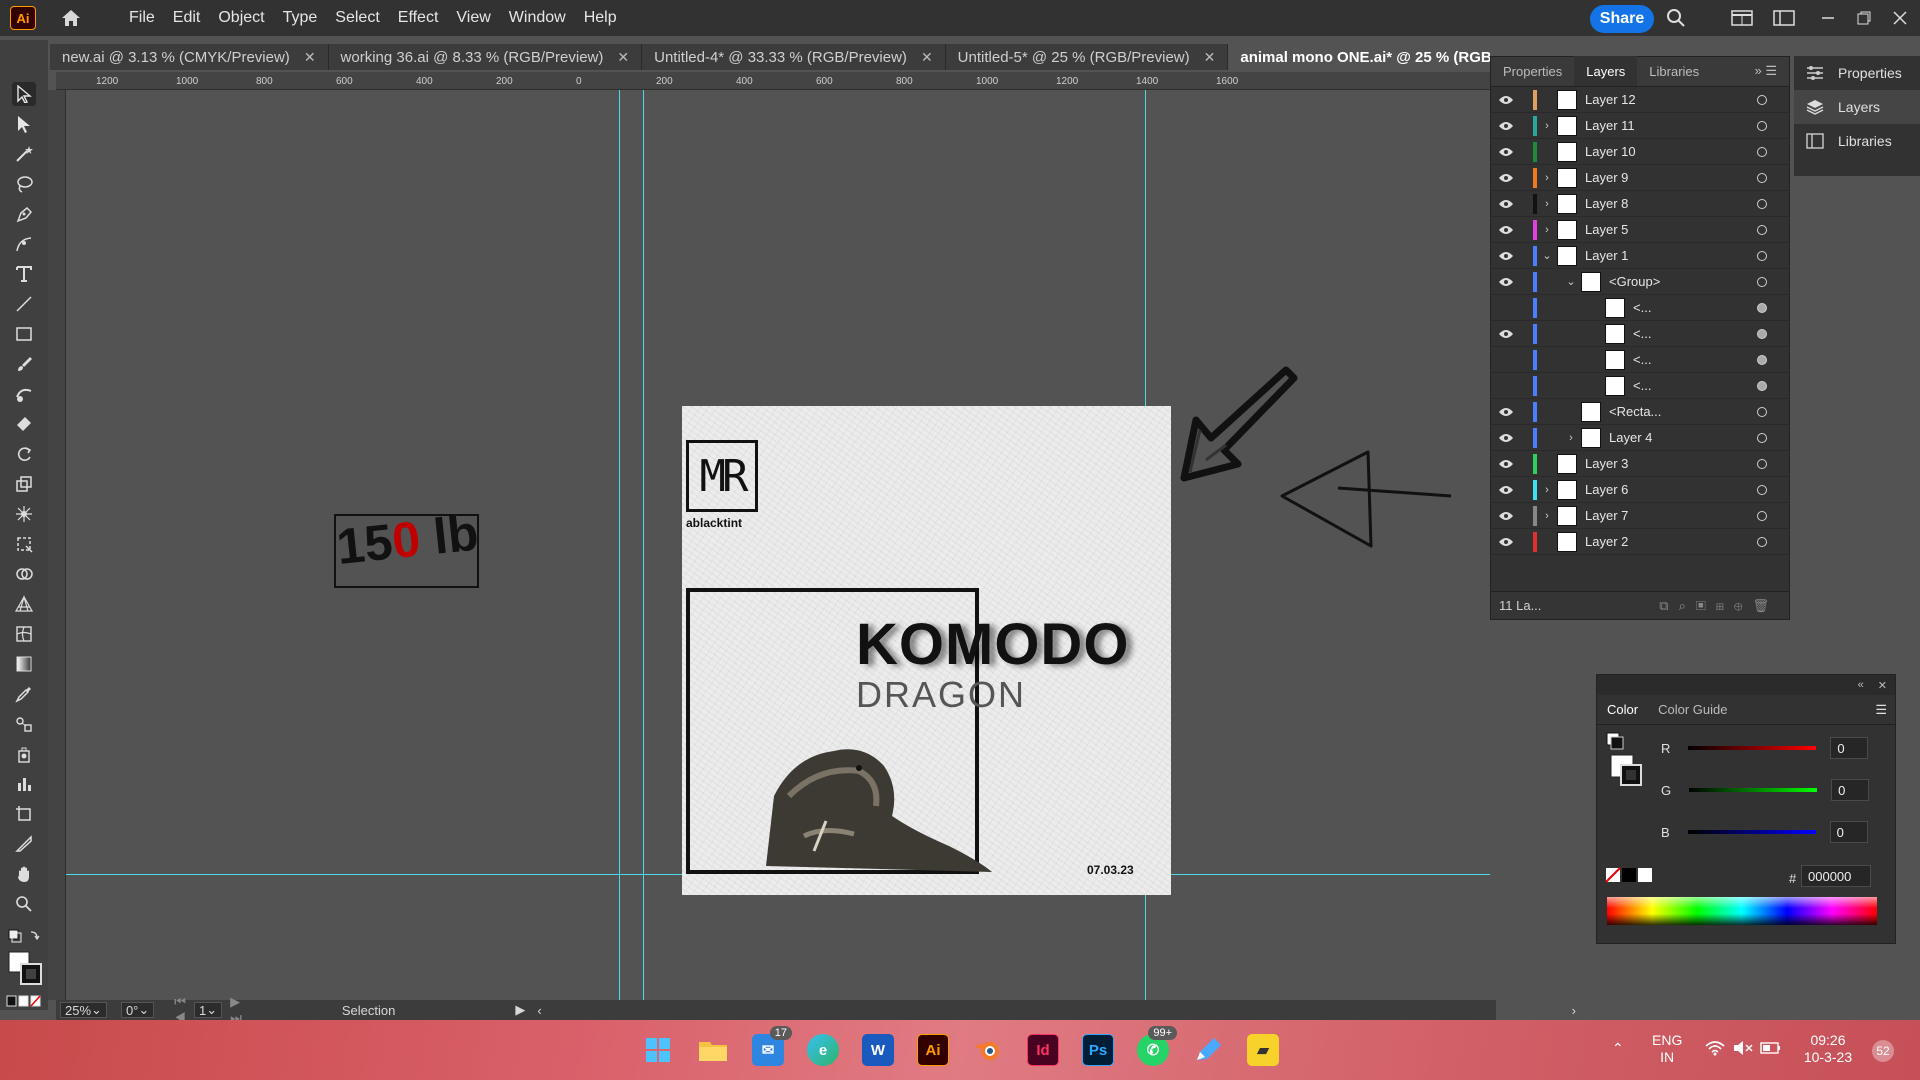  I want to click on layer-row: › Layer 8, so click(1640, 204).